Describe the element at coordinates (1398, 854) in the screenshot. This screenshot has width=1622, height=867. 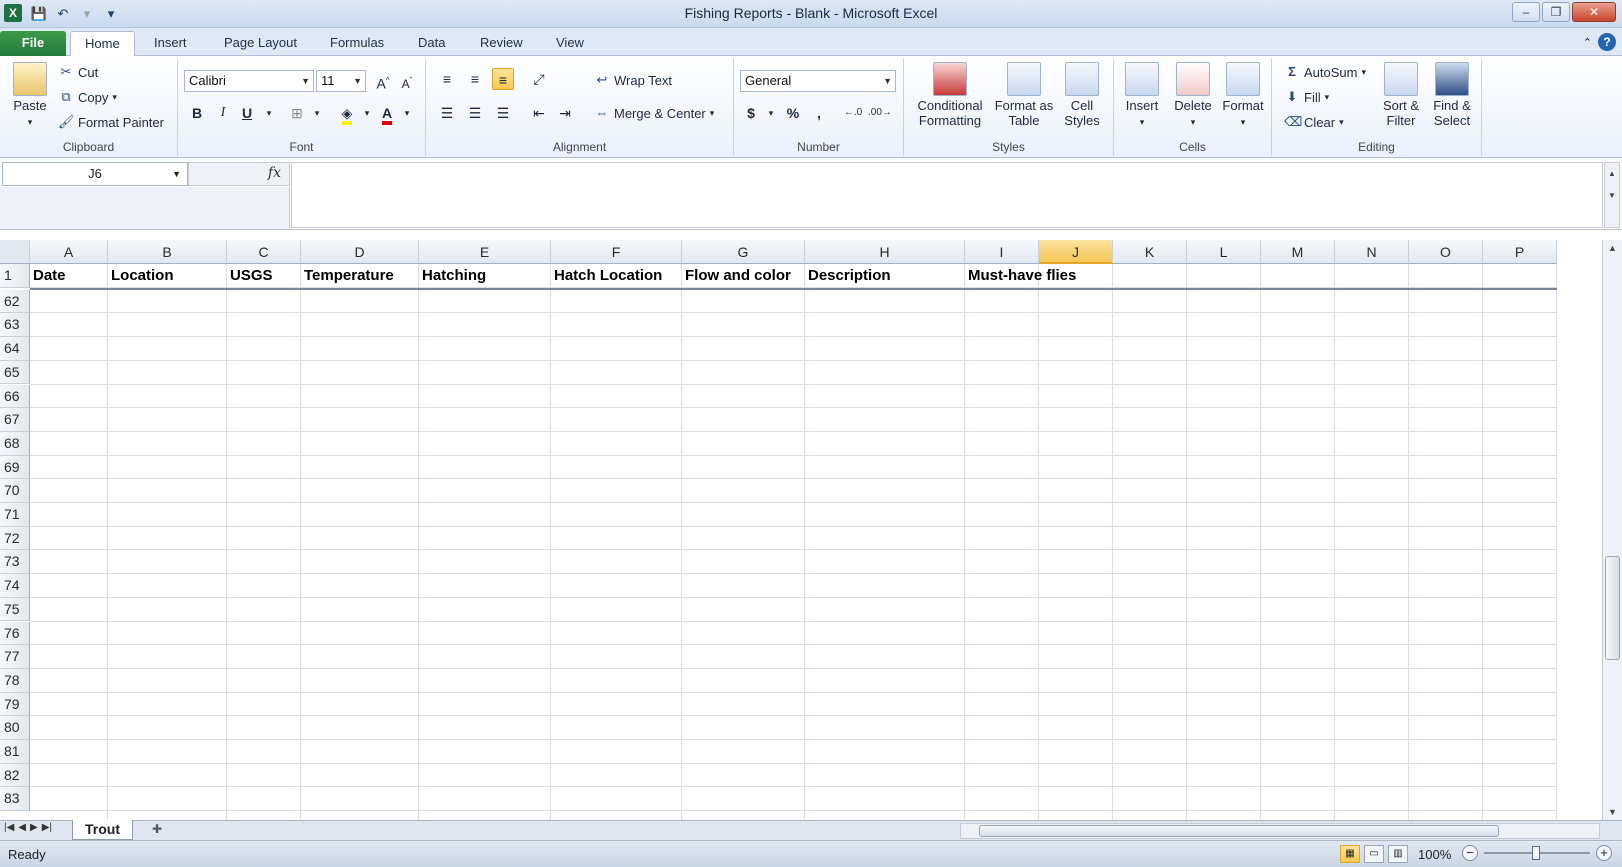
I see `page-break-view-icon: ▥` at that location.